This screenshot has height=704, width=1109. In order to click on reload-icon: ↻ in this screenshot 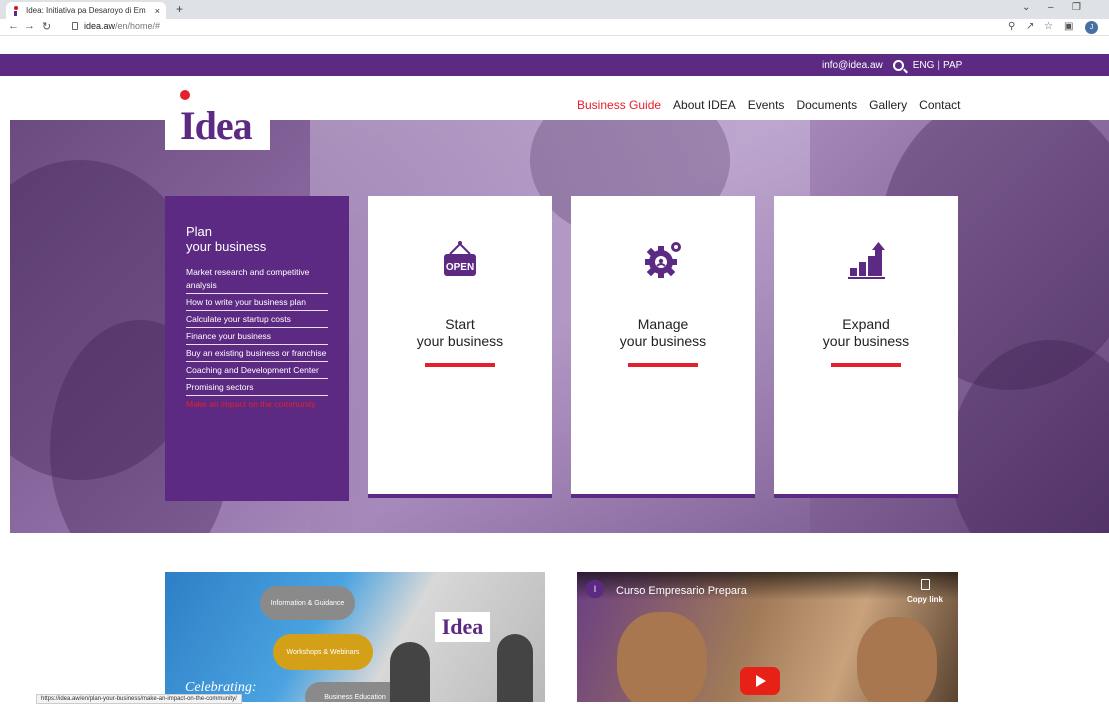, I will do `click(46, 26)`.